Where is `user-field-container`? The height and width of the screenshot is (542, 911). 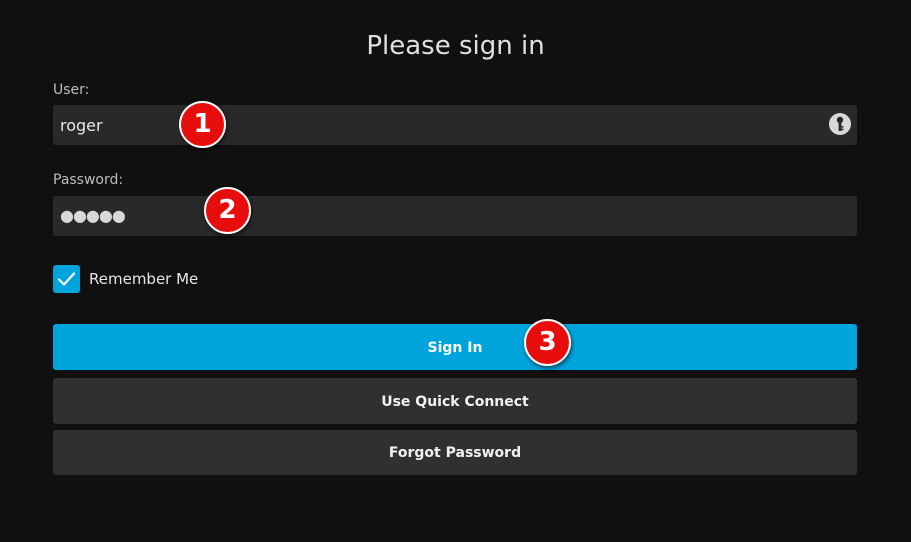
user-field-container is located at coordinates (455, 125).